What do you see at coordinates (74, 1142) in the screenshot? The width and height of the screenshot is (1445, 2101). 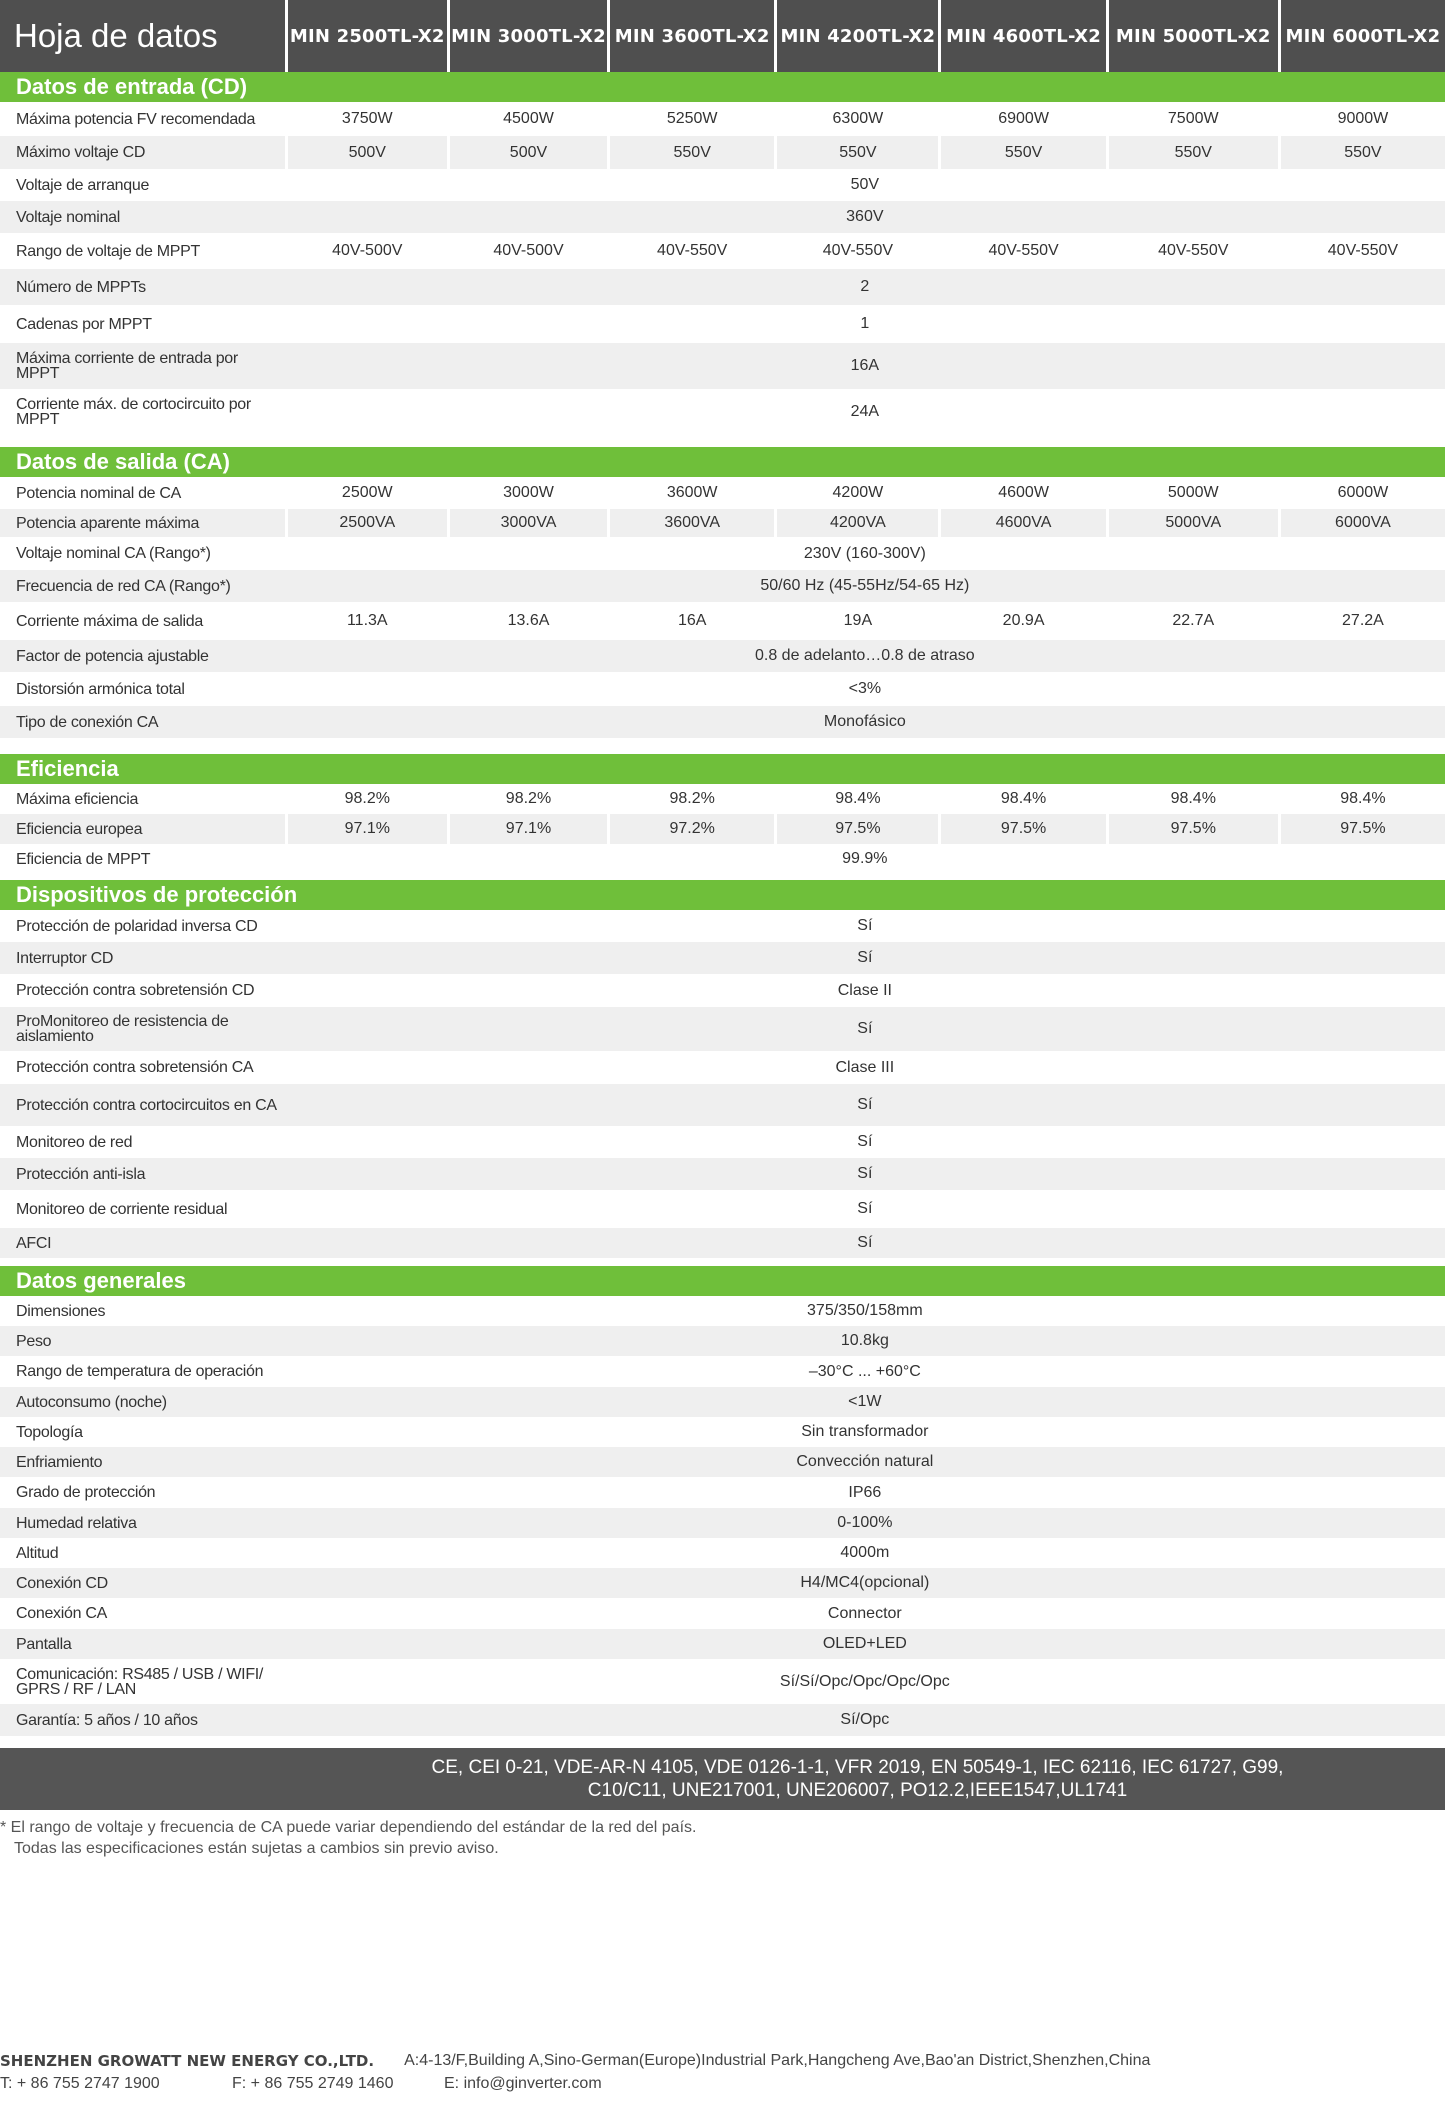 I see `row-label: Monitoreo de red` at bounding box center [74, 1142].